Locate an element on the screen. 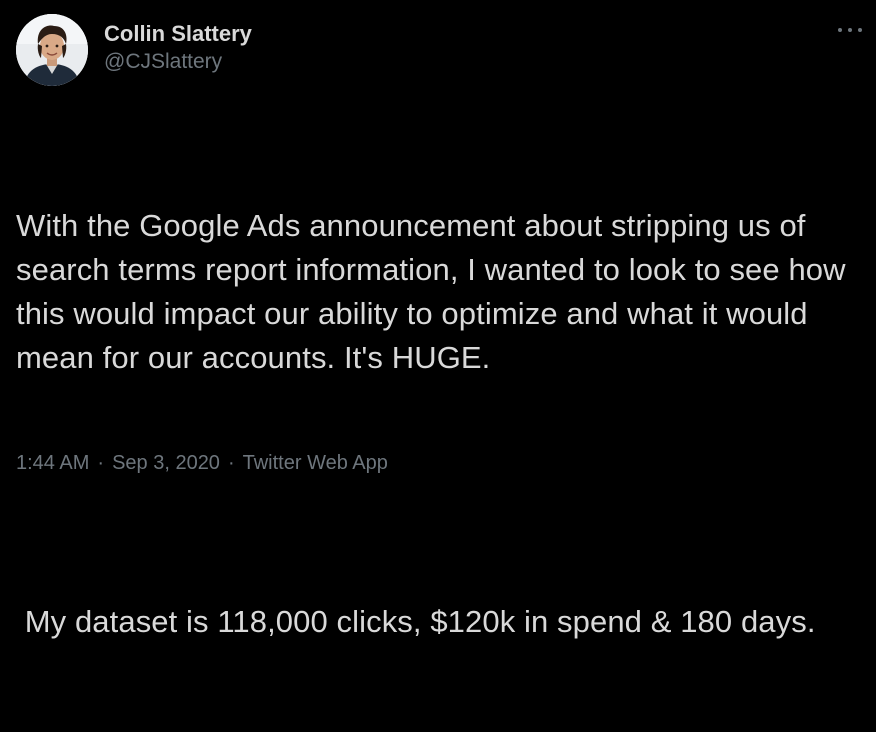 The width and height of the screenshot is (876, 732). more-options-button is located at coordinates (850, 30).